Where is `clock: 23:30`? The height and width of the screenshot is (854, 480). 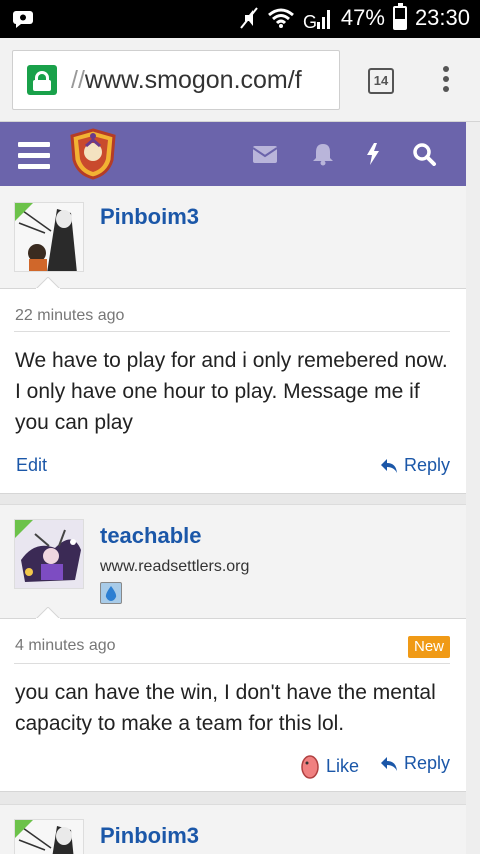
clock: 23:30 is located at coordinates (442, 17).